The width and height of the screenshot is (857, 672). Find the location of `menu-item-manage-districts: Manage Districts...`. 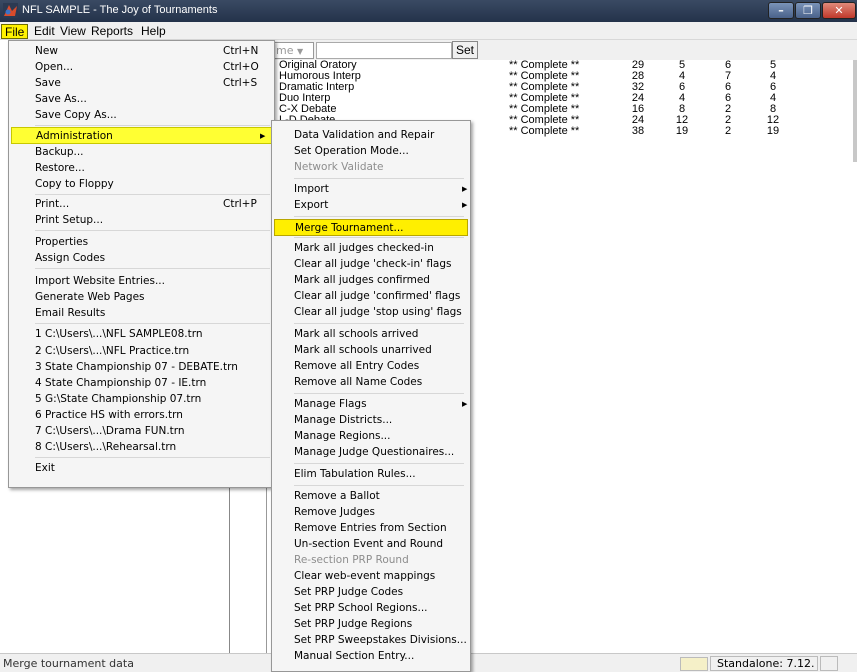

menu-item-manage-districts: Manage Districts... is located at coordinates (371, 420).